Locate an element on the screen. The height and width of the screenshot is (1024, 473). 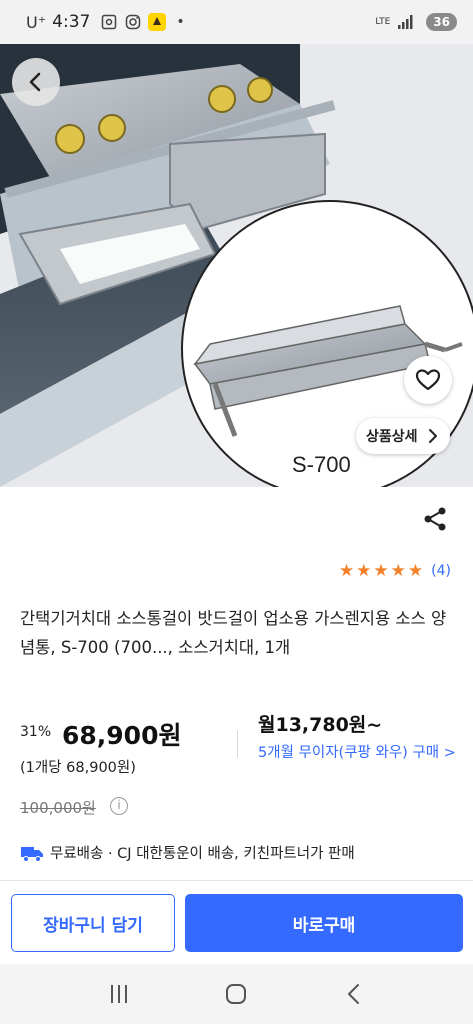
product-detail-button: 상품상세 is located at coordinates (403, 436).